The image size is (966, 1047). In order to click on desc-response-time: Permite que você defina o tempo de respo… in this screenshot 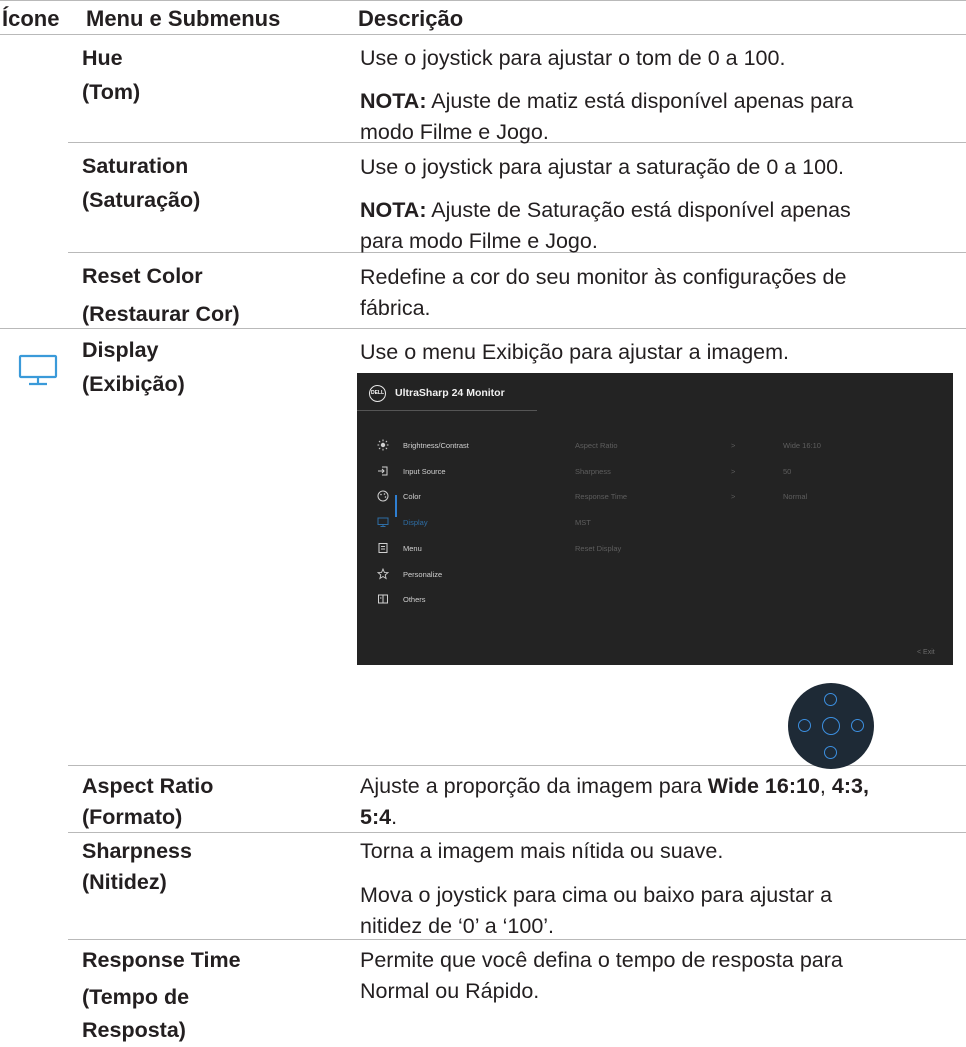, I will do `click(655, 976)`.